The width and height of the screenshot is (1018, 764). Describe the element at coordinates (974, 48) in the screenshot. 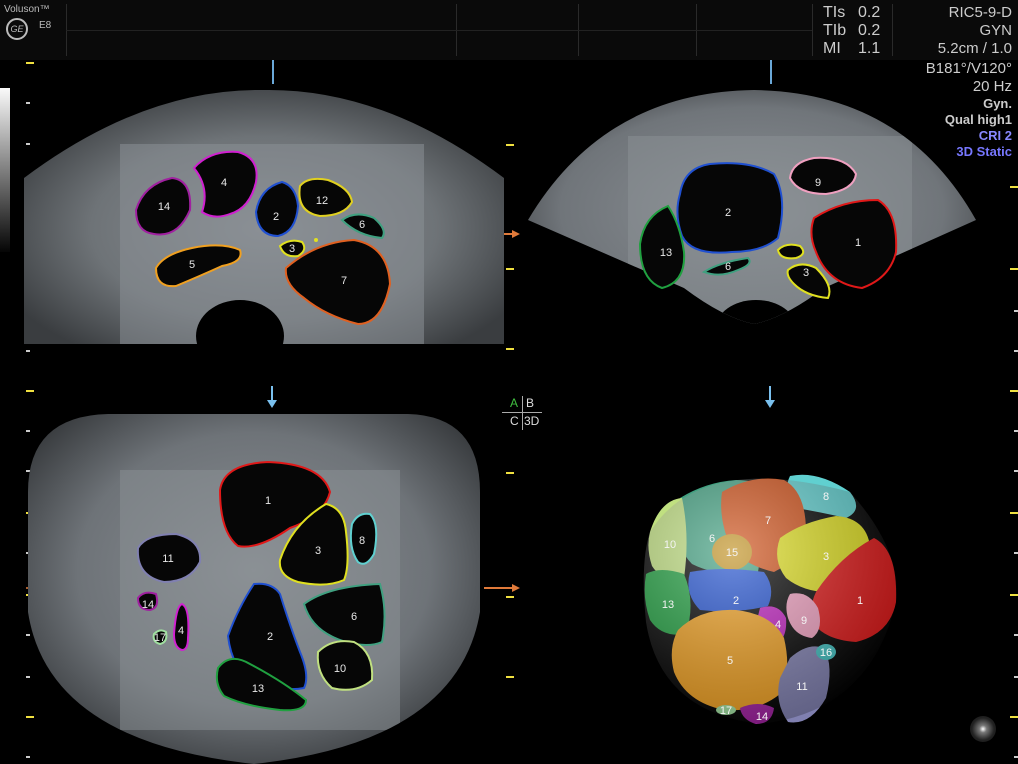

I see `depth-value: 5.2cm / 1.0` at that location.